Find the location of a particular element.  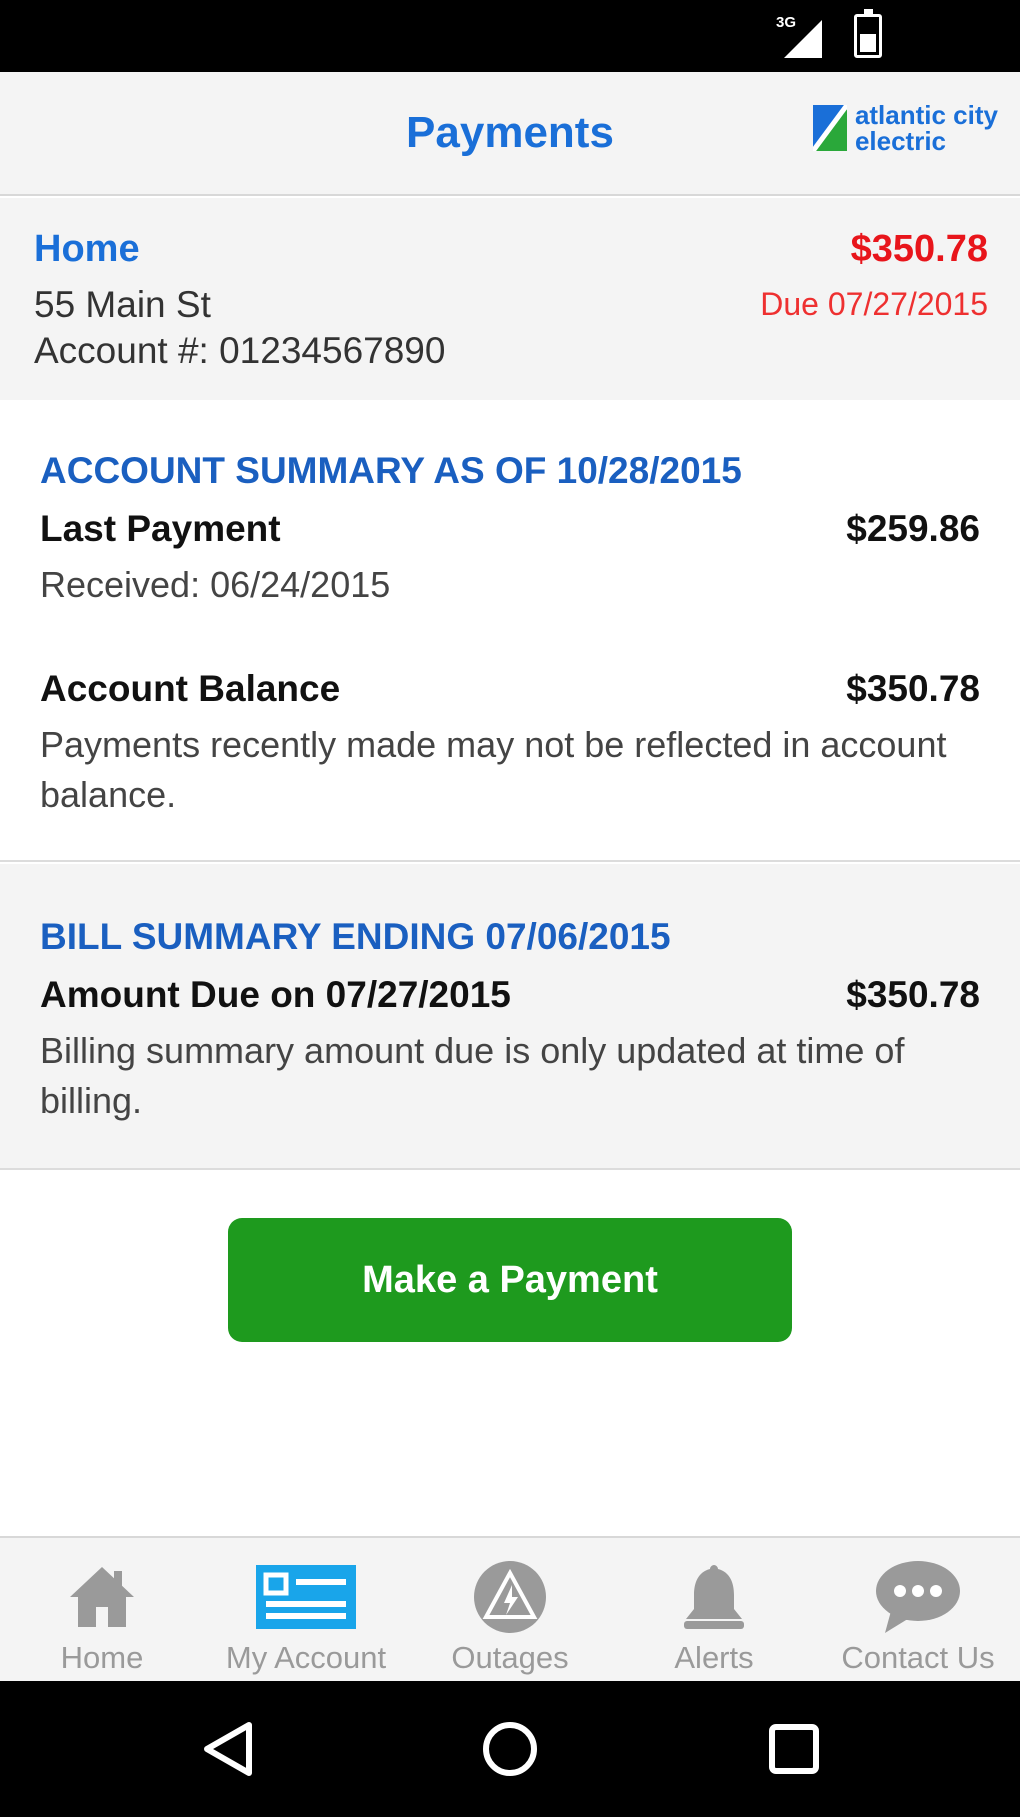

account-card-icon is located at coordinates (306, 1597).